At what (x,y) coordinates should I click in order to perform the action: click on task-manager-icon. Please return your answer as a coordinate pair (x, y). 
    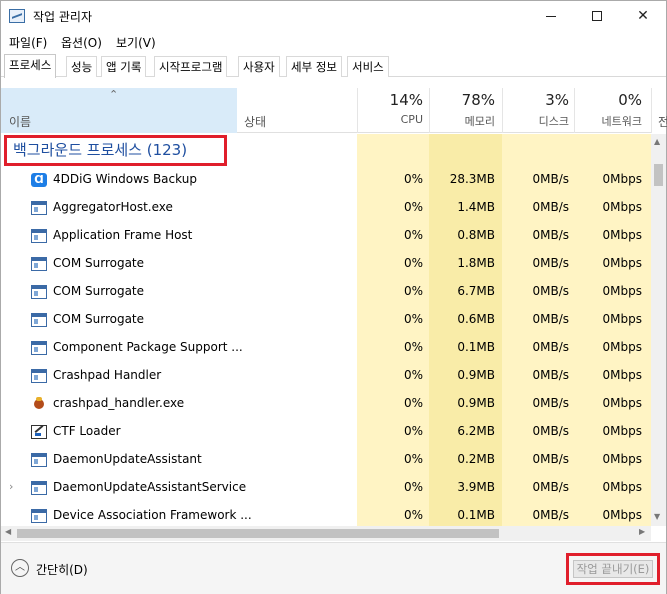
    Looking at the image, I should click on (17, 16).